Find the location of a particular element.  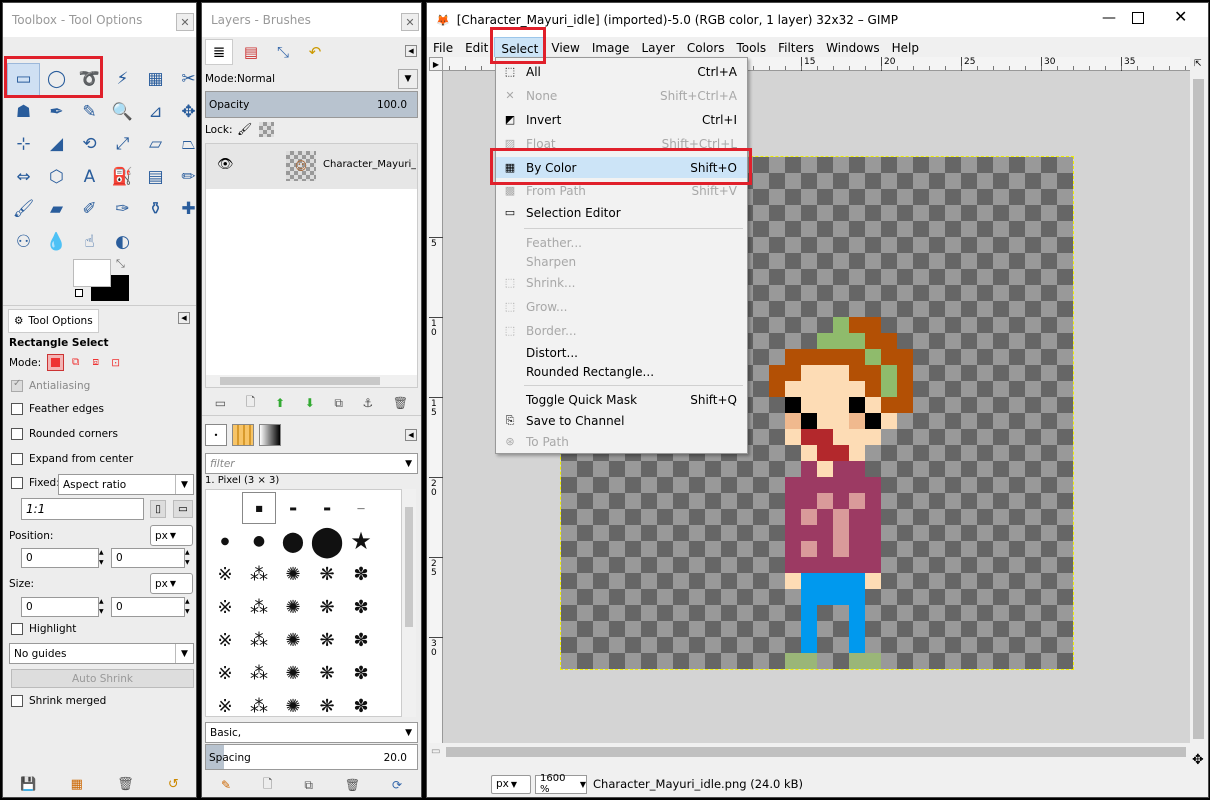

blur-icon: 💧 is located at coordinates (56, 242).